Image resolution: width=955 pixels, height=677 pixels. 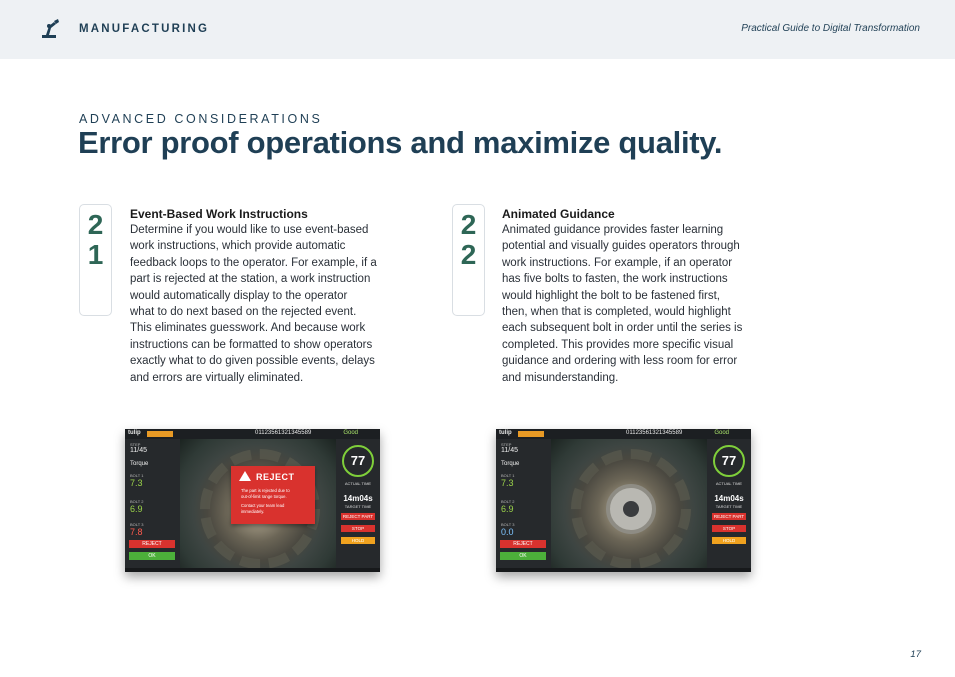 What do you see at coordinates (253, 511) in the screenshot?
I see `popup-line: immediately.` at bounding box center [253, 511].